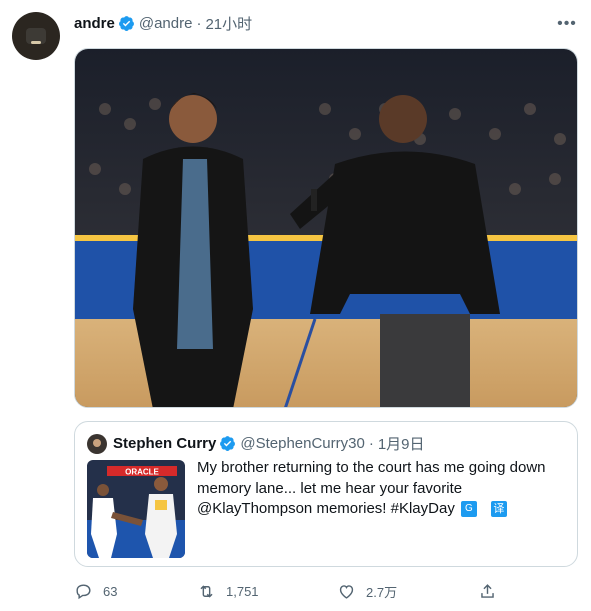 The image size is (591, 611). What do you see at coordinates (110, 591) in the screenshot?
I see `reply-count: 63` at bounding box center [110, 591].